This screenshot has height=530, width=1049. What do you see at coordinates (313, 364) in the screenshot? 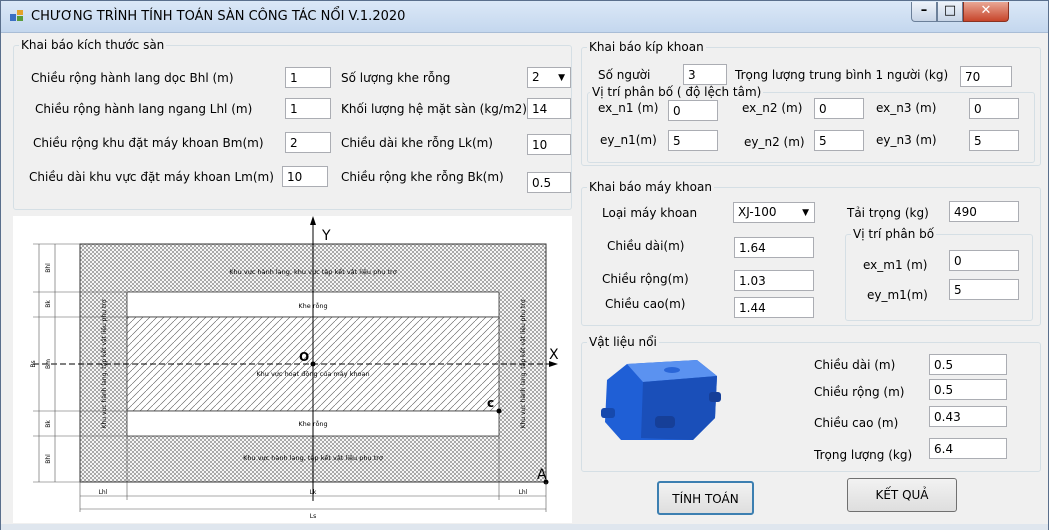
I see `origin-point` at bounding box center [313, 364].